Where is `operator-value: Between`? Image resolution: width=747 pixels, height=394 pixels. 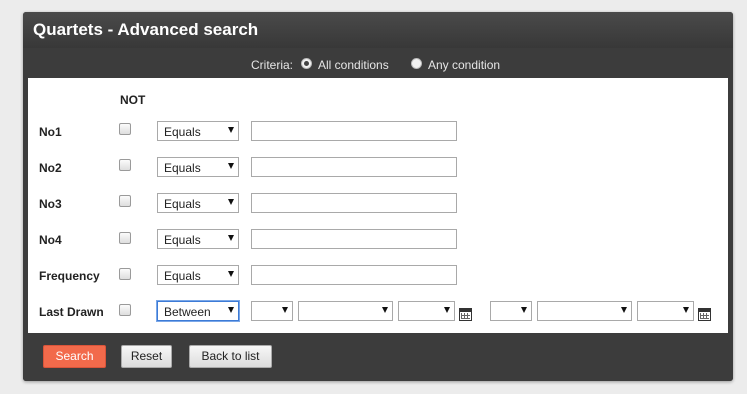
operator-value: Between is located at coordinates (187, 312).